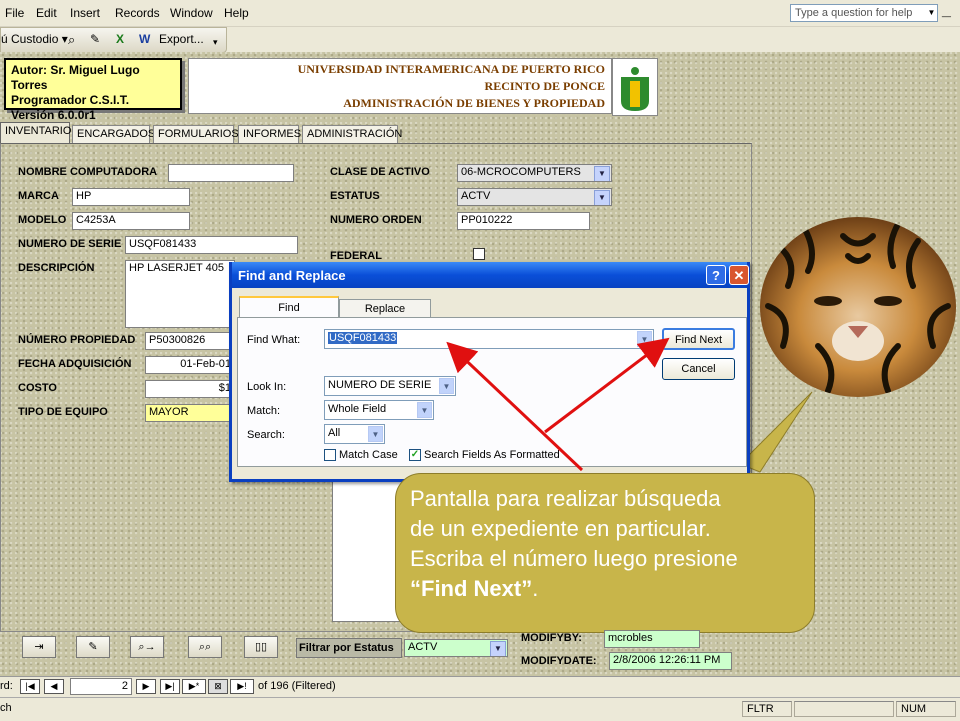  I want to click on clase-activo-value: 06-MCROCOMPUTERS, so click(521, 172).